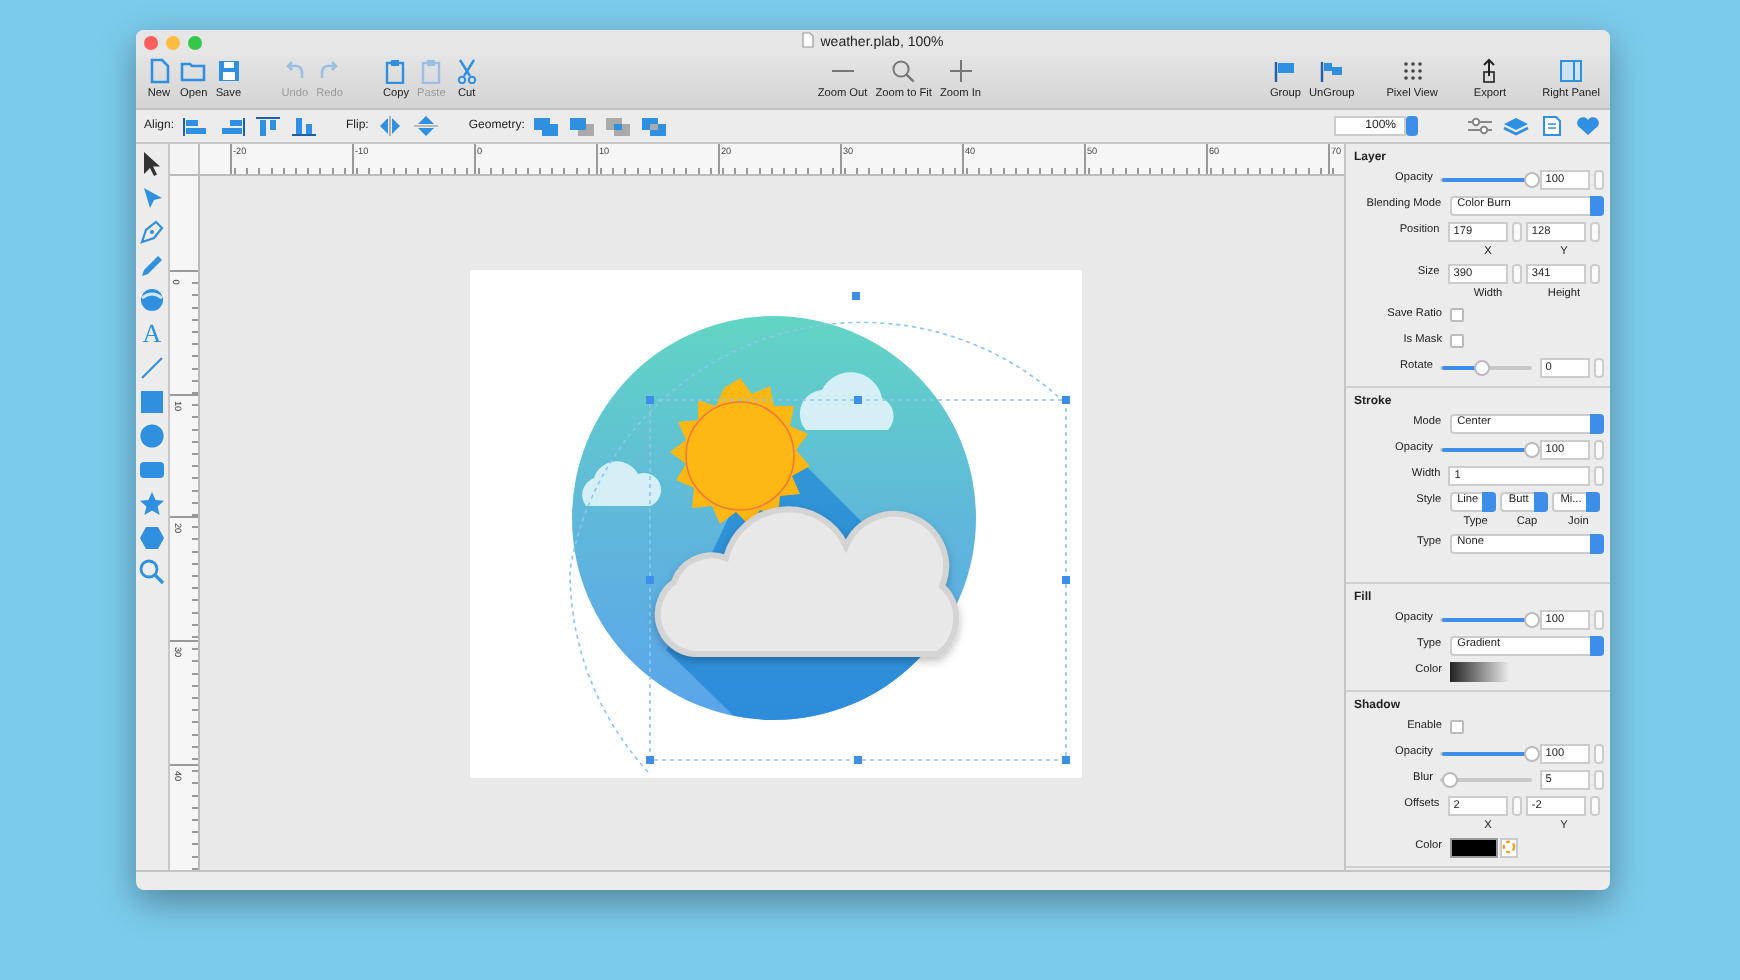 This screenshot has width=1740, height=980. What do you see at coordinates (152, 231) in the screenshot?
I see `pen-icon` at bounding box center [152, 231].